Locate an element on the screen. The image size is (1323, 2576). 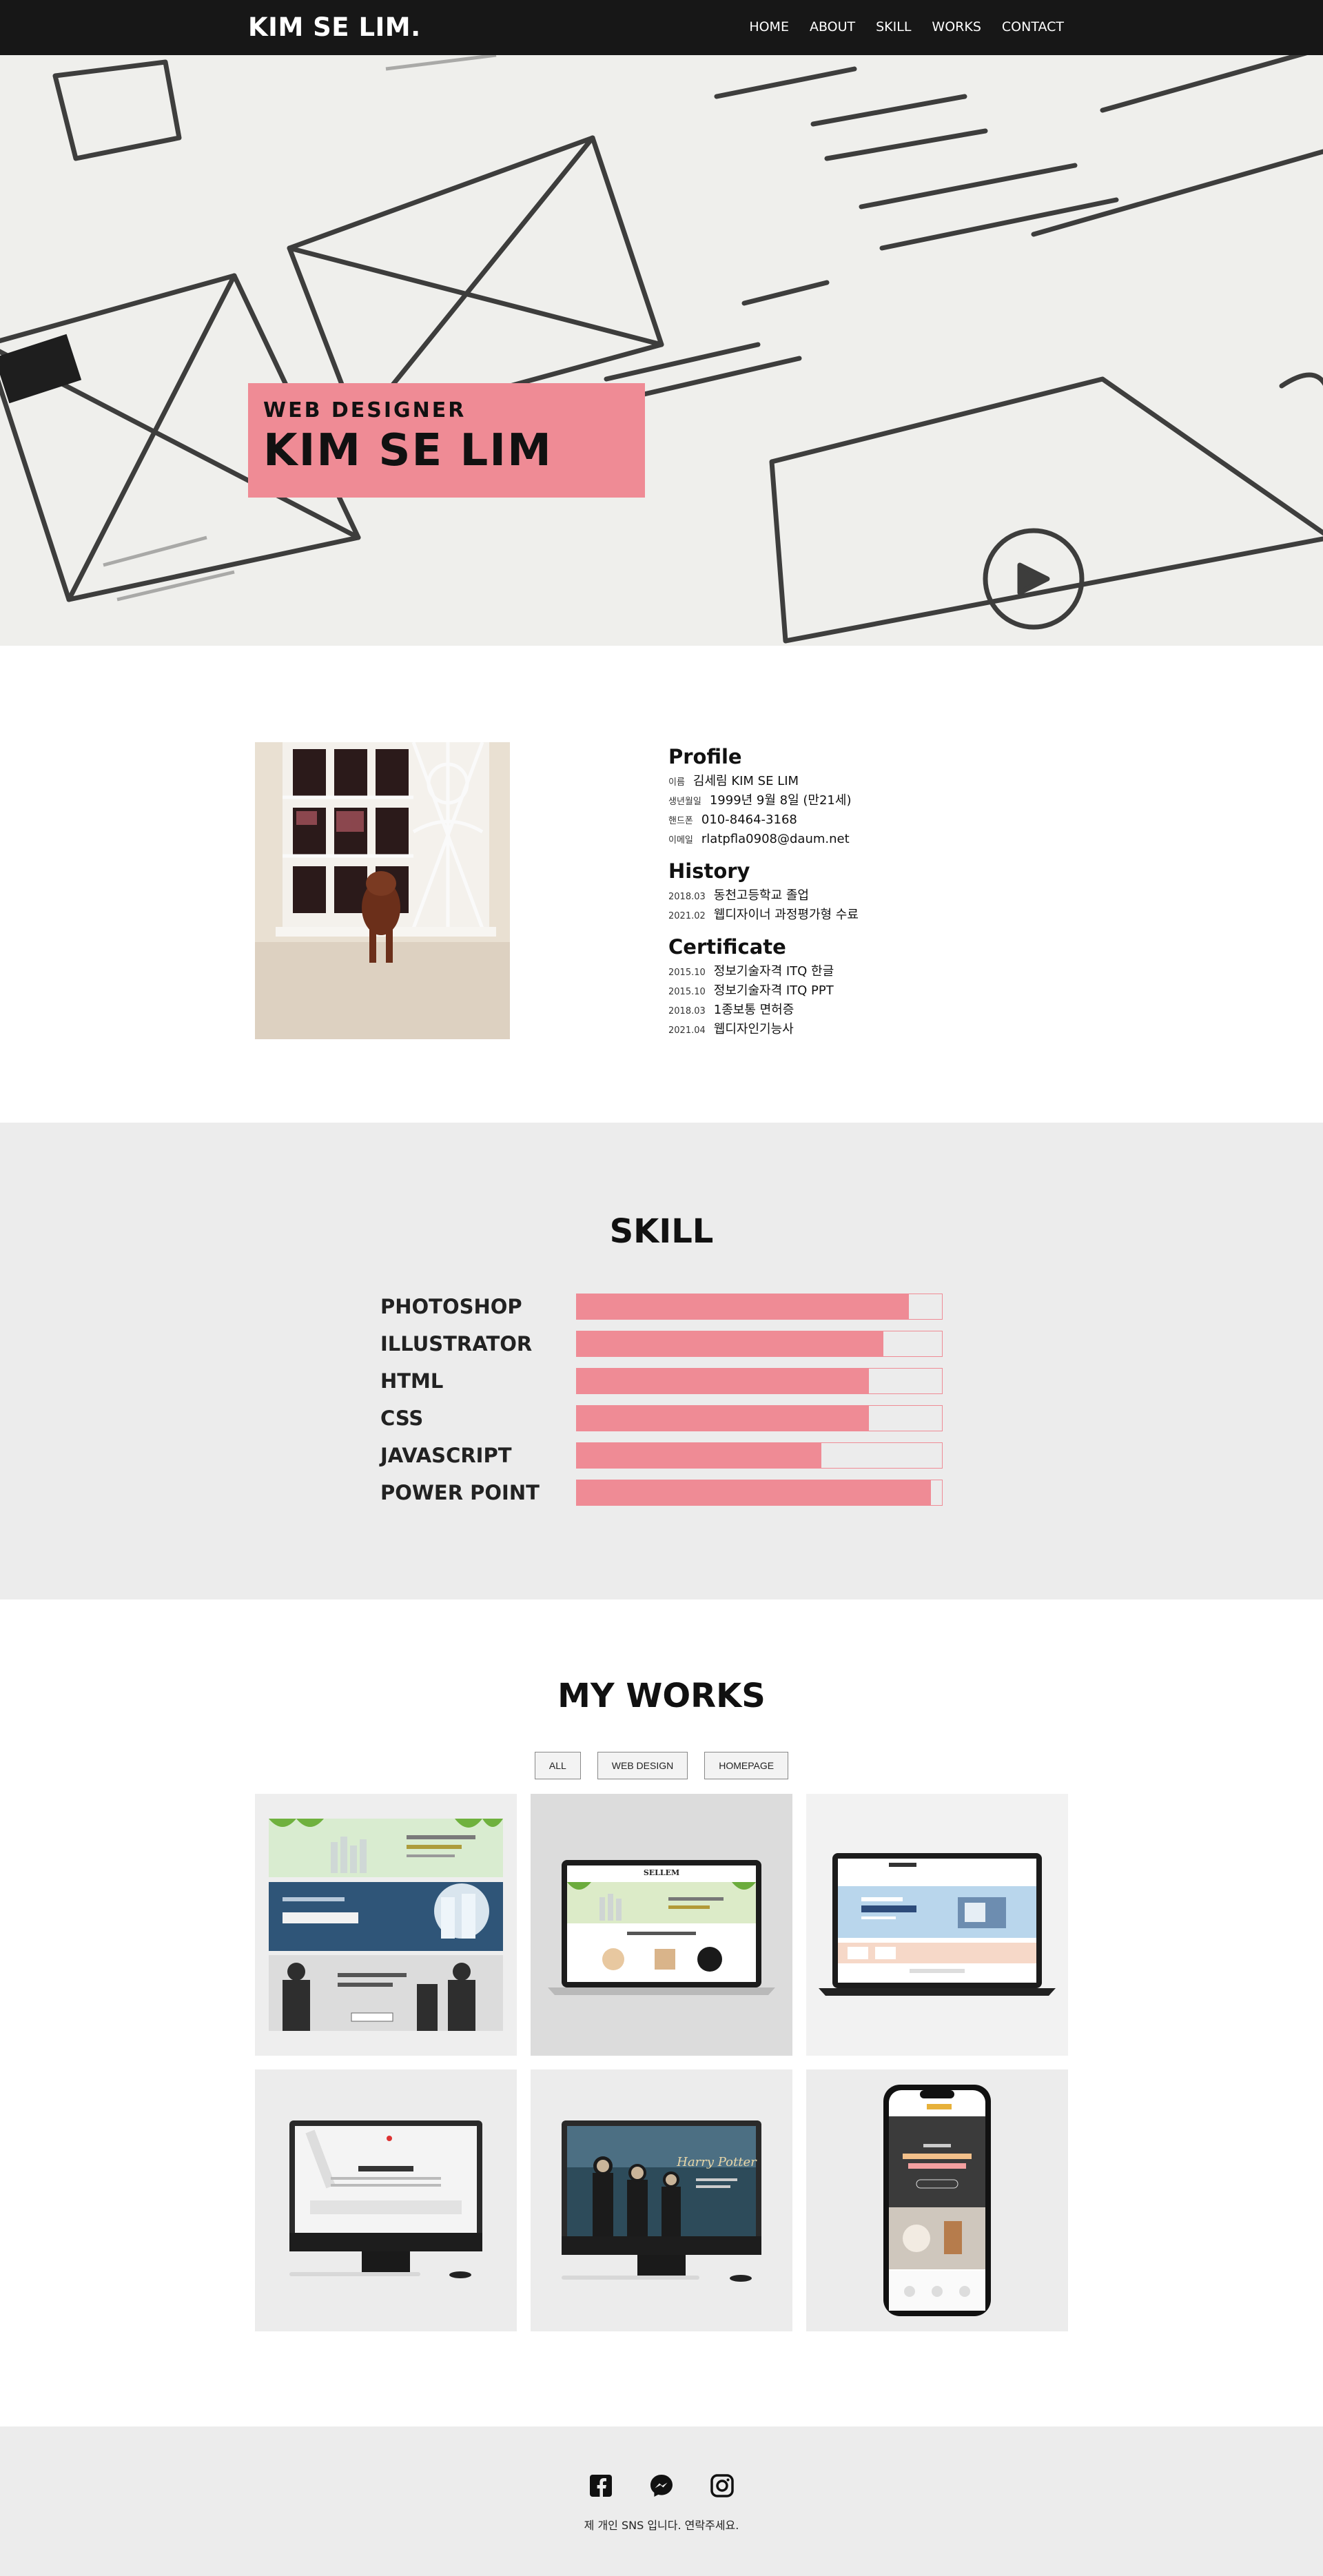
skill-row: ILLUSTRATOR is located at coordinates (661, 1343).